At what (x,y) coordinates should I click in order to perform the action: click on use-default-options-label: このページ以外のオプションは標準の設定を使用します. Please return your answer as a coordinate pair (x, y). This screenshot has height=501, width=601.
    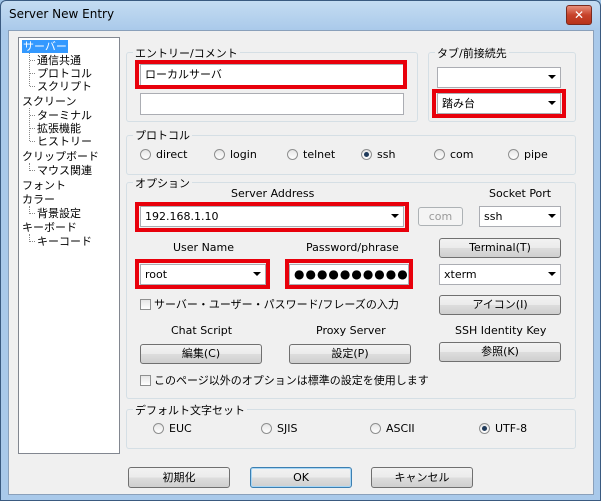
    Looking at the image, I should click on (291, 380).